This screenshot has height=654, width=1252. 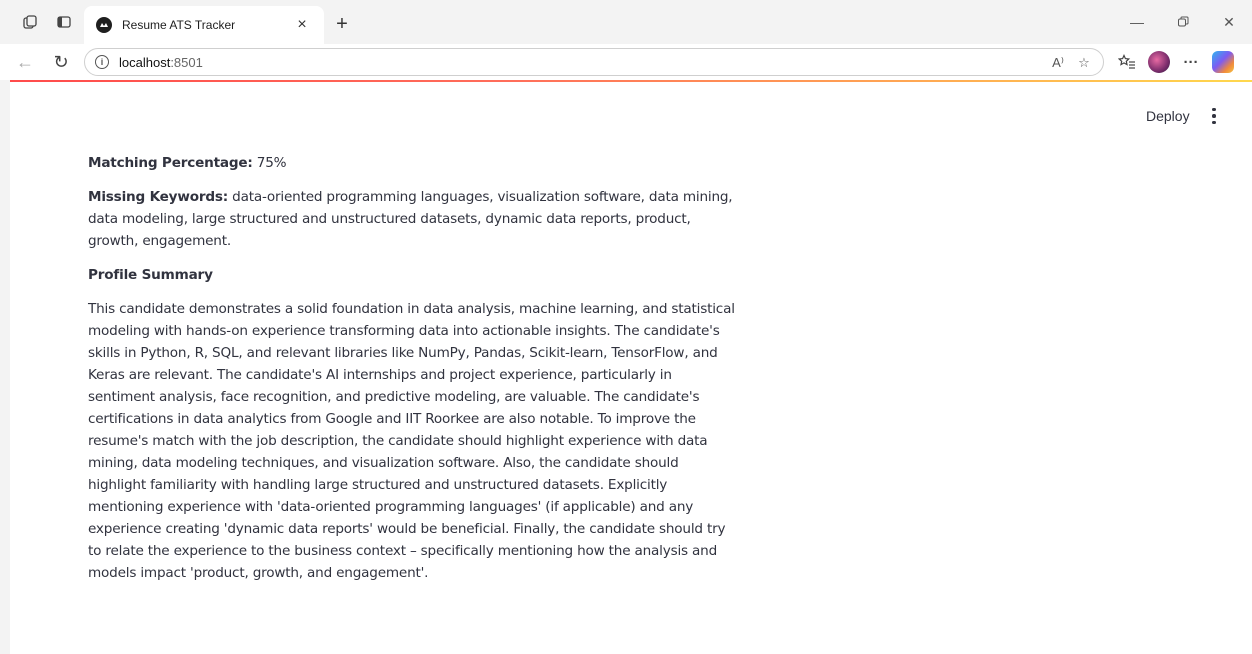 I want to click on browser-tab-bar: Resume ATS Tracker × + — ✕, so click(x=626, y=22).